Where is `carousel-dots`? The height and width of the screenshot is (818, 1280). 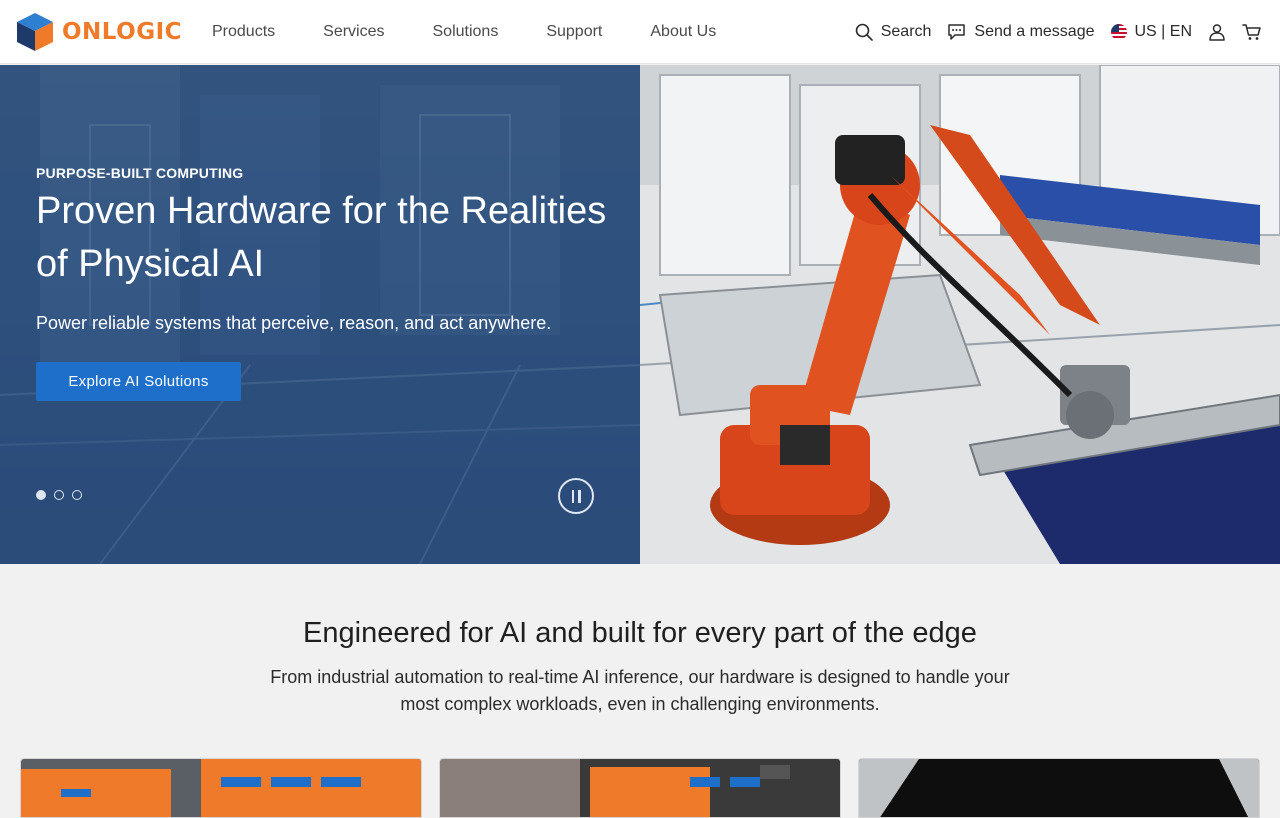 carousel-dots is located at coordinates (59, 495).